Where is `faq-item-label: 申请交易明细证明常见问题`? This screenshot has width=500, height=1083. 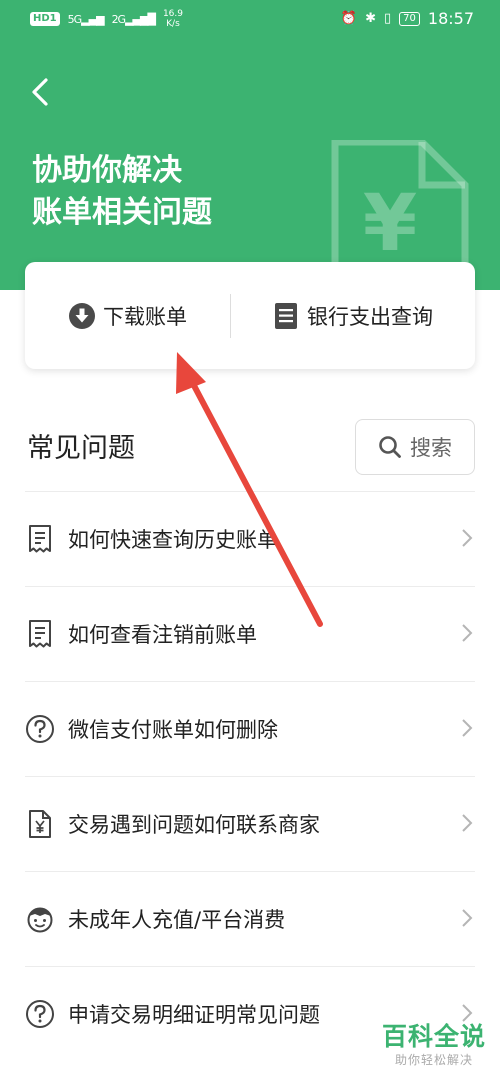 faq-item-label: 申请交易明细证明常见问题 is located at coordinates (194, 1015).